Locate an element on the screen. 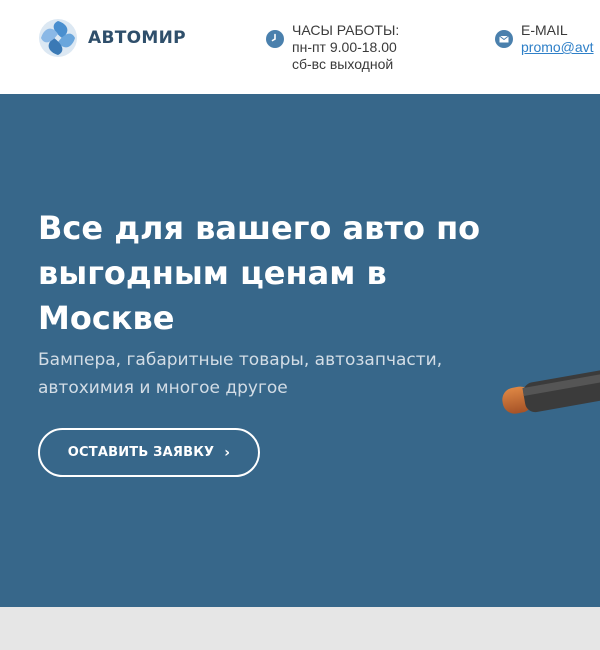 This screenshot has height=650, width=600. email-contact: E-MAIL promo@avt is located at coordinates (544, 39).